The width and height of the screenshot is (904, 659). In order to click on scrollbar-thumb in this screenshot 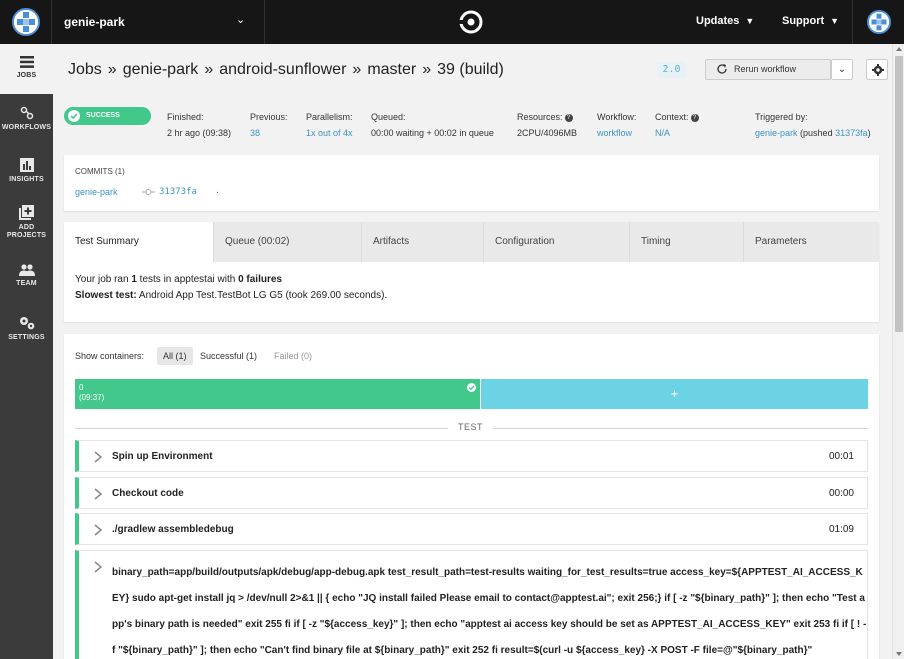, I will do `click(899, 194)`.